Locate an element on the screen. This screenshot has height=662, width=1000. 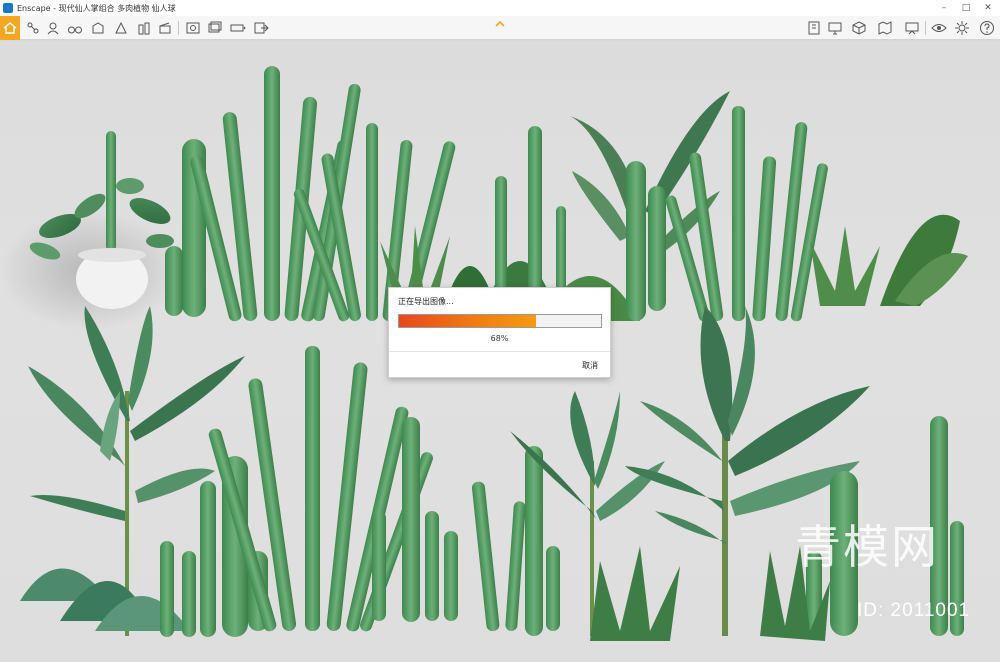
presentation-icon is located at coordinates (912, 28).